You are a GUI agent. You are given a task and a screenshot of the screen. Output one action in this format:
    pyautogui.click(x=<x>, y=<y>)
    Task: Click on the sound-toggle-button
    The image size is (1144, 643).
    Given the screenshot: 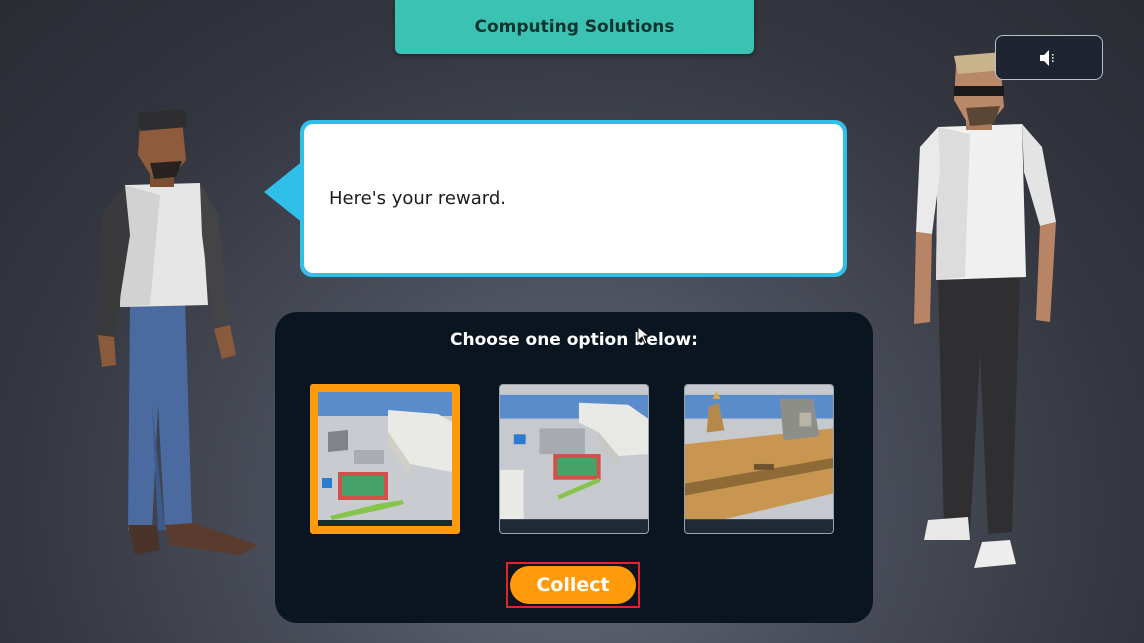 What is the action you would take?
    pyautogui.click(x=1049, y=57)
    